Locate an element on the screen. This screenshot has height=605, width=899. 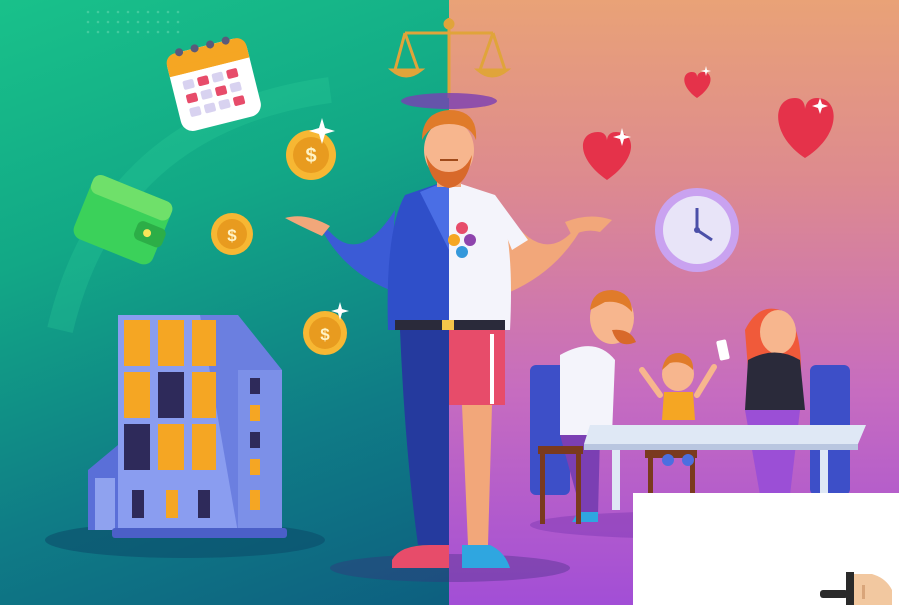
balance-scale-icon is located at coordinates (449, 58).